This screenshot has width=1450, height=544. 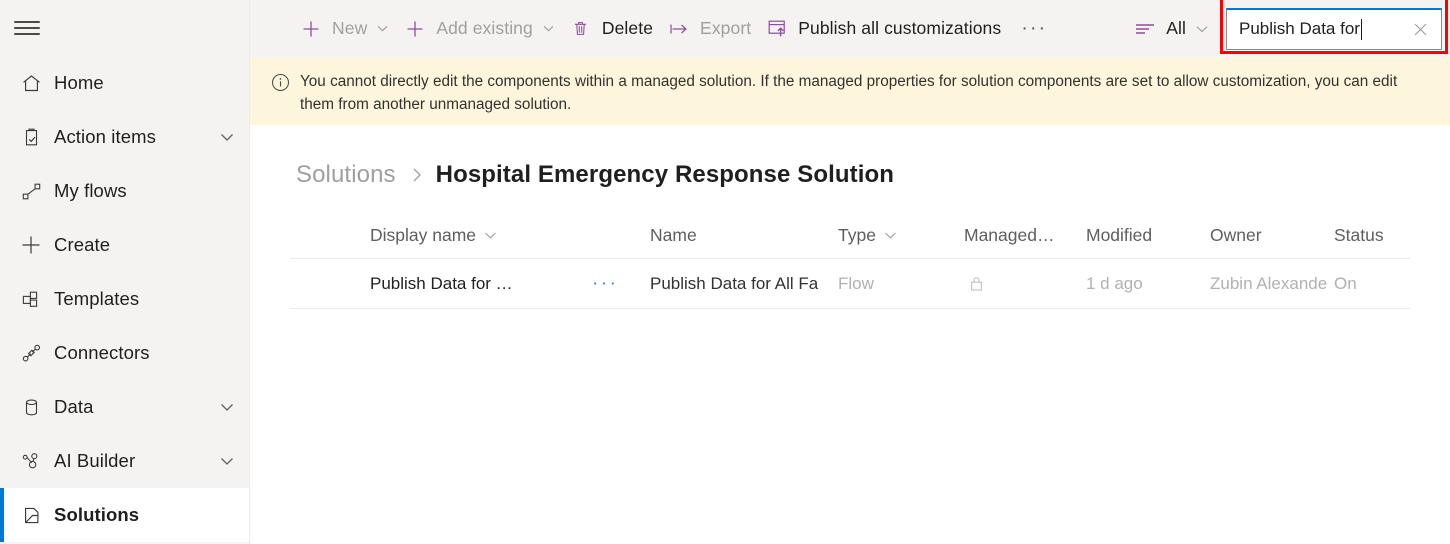 What do you see at coordinates (856, 283) in the screenshot?
I see `cell-type: Flow` at bounding box center [856, 283].